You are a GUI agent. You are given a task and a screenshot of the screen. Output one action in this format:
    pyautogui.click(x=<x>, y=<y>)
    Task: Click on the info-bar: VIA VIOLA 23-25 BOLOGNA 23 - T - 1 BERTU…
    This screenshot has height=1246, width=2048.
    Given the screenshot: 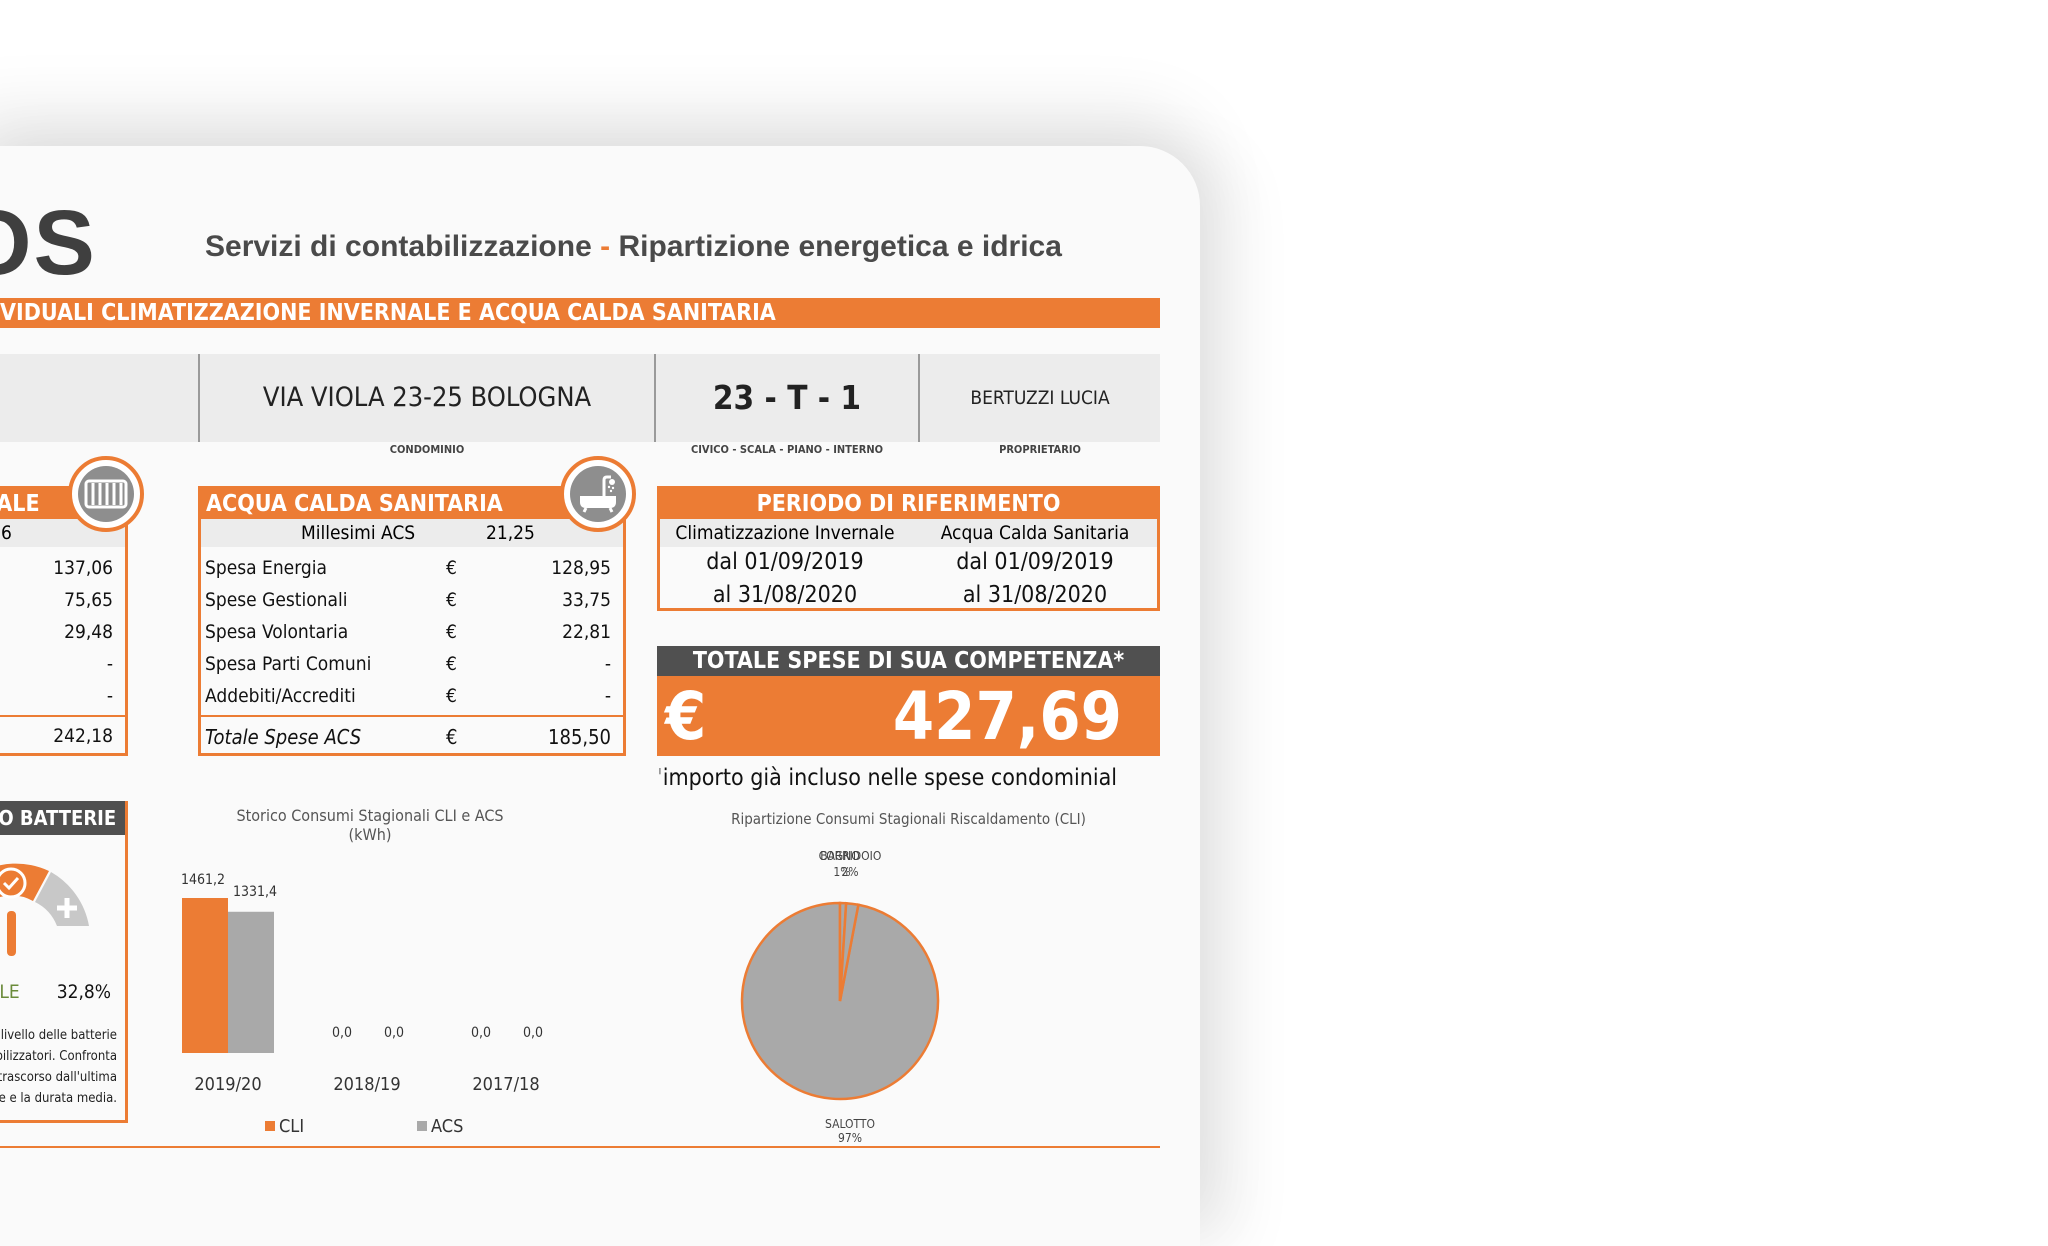 What is the action you would take?
    pyautogui.click(x=580, y=398)
    